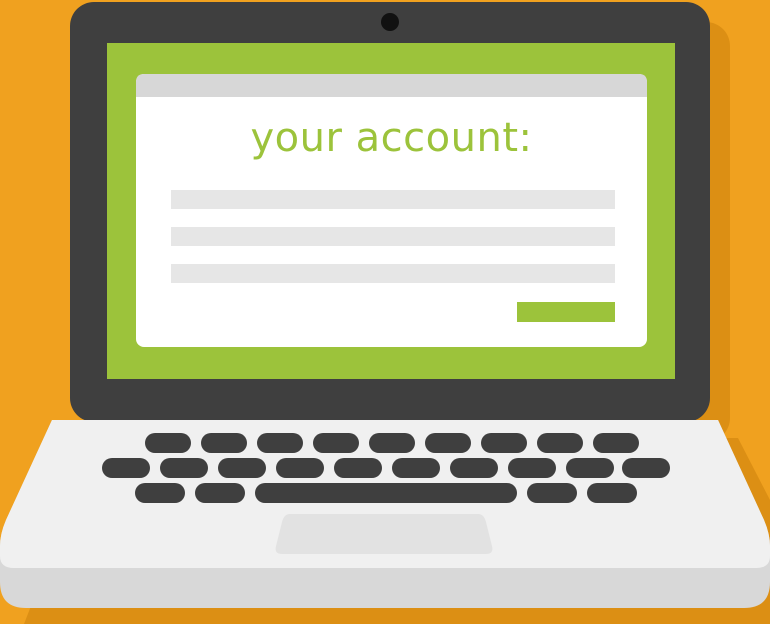  I want to click on account-heading: your account:, so click(391, 138).